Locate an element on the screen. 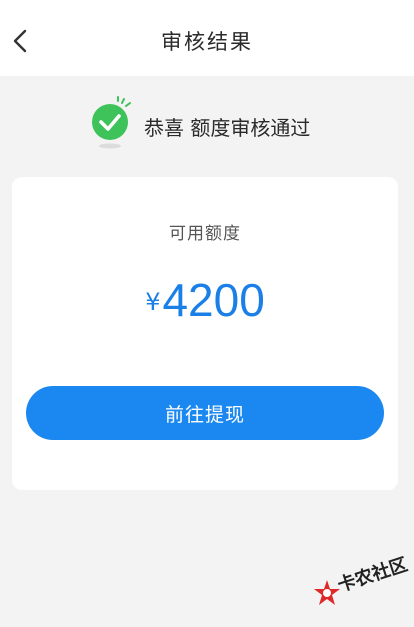  watermark: 卡农社区 is located at coordinates (362, 585).